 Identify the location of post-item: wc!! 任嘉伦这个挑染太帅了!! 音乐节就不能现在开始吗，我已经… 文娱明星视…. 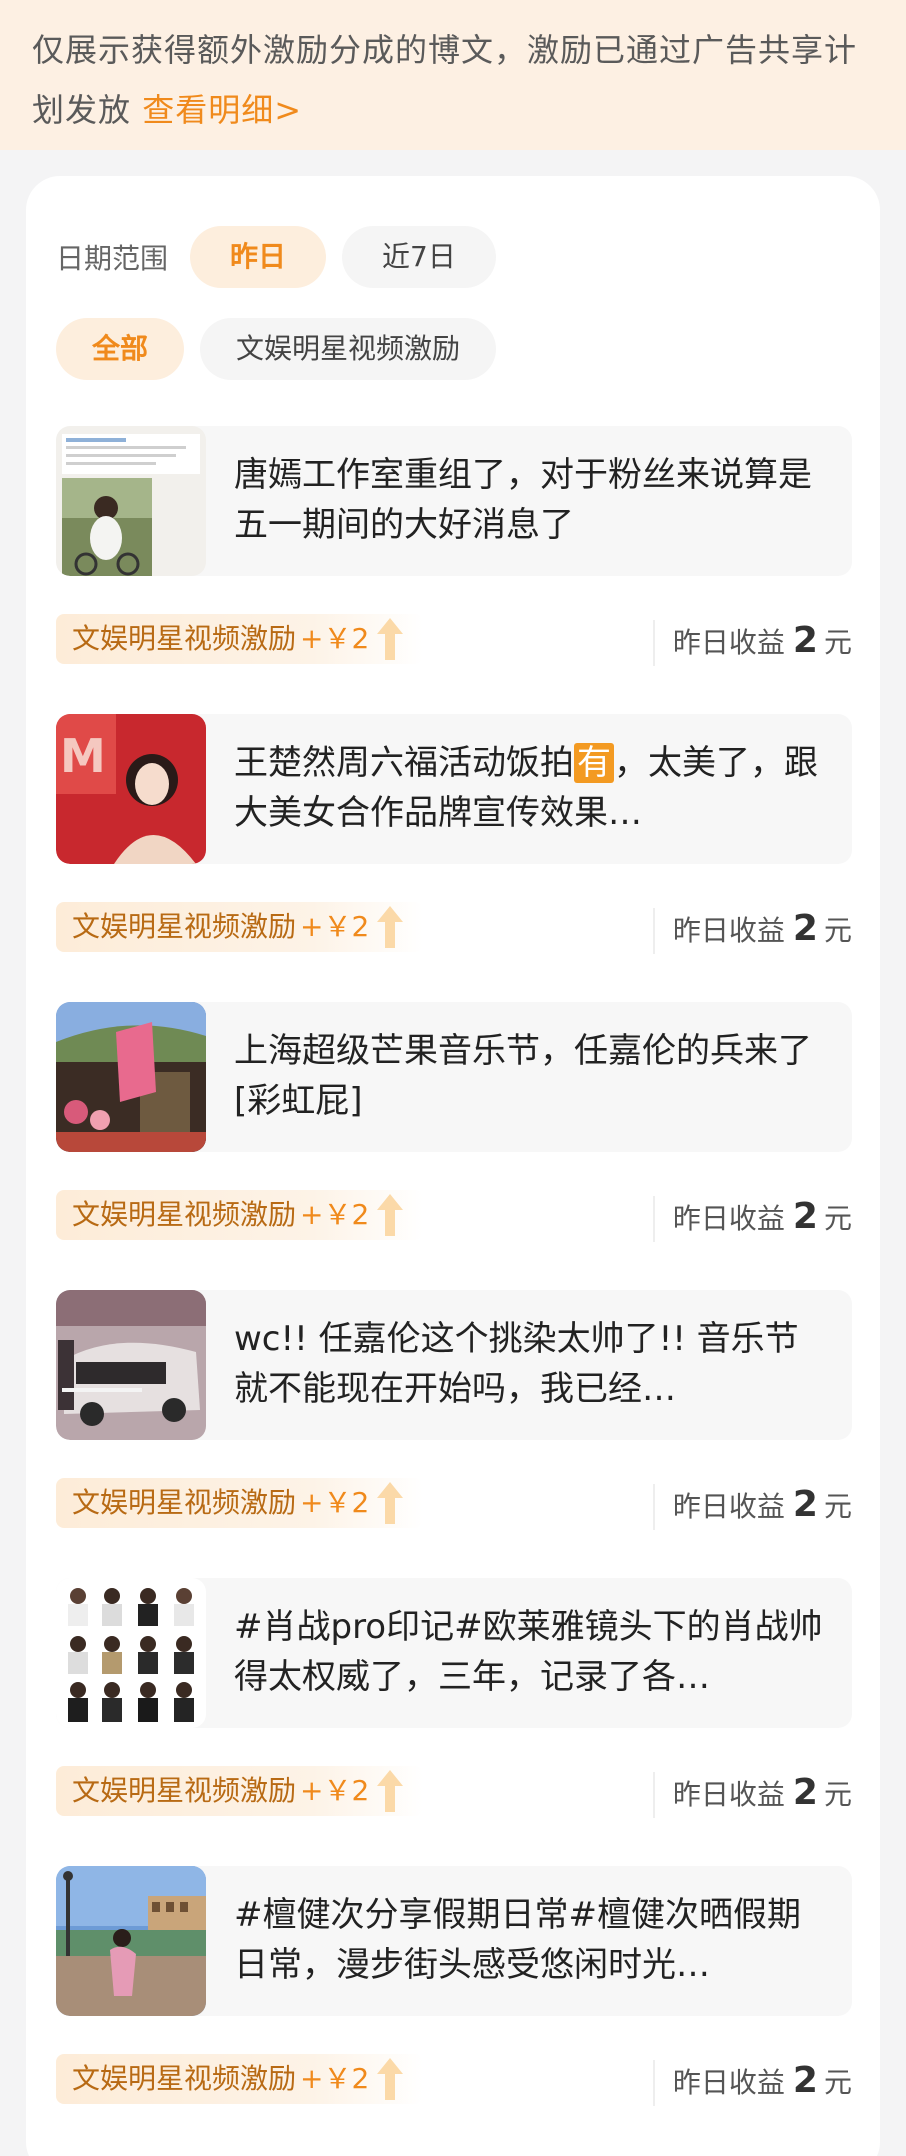
(454, 1434).